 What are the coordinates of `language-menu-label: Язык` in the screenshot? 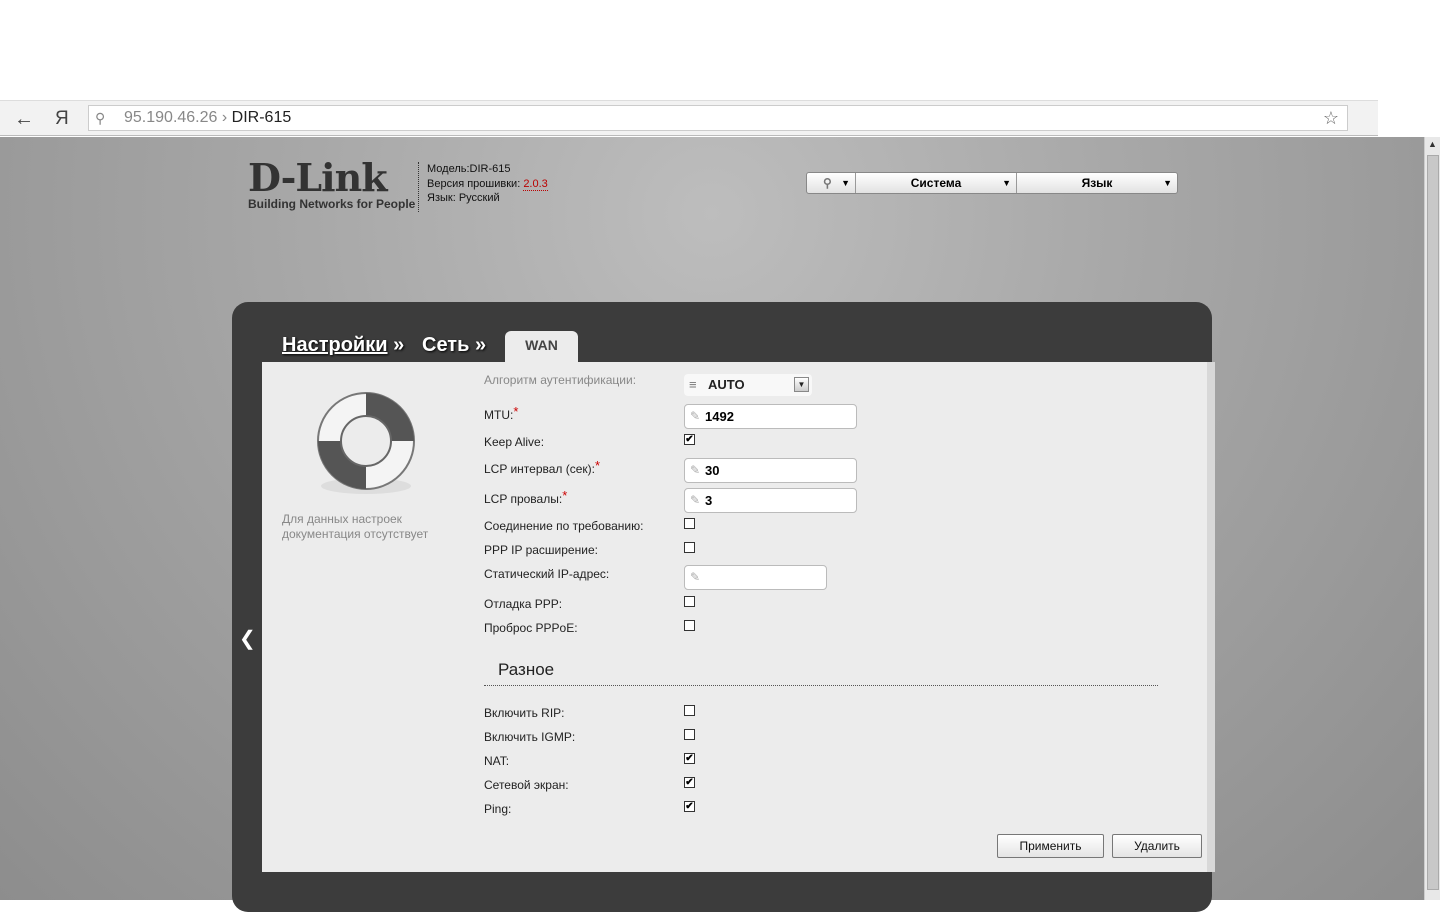 It's located at (1097, 183).